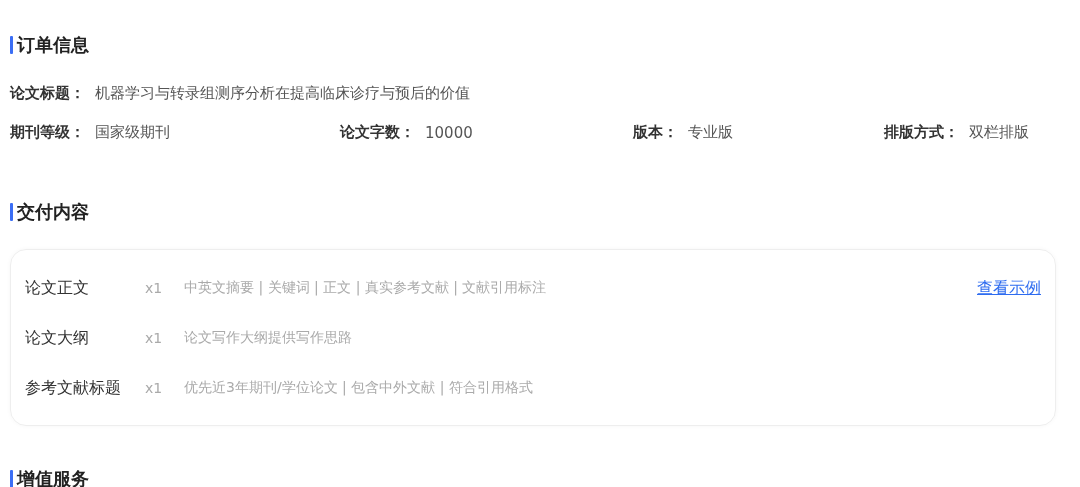 The image size is (1080, 487). Describe the element at coordinates (999, 132) in the screenshot. I see `field-value: 双栏排版` at that location.